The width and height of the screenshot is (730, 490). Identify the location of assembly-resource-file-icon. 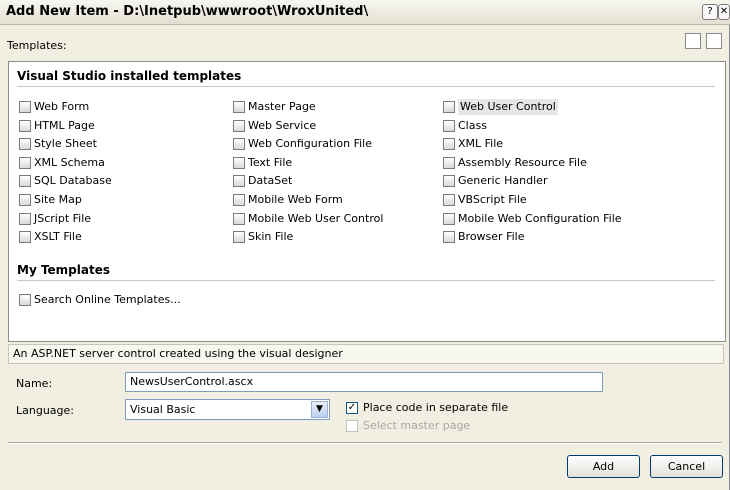
(449, 162).